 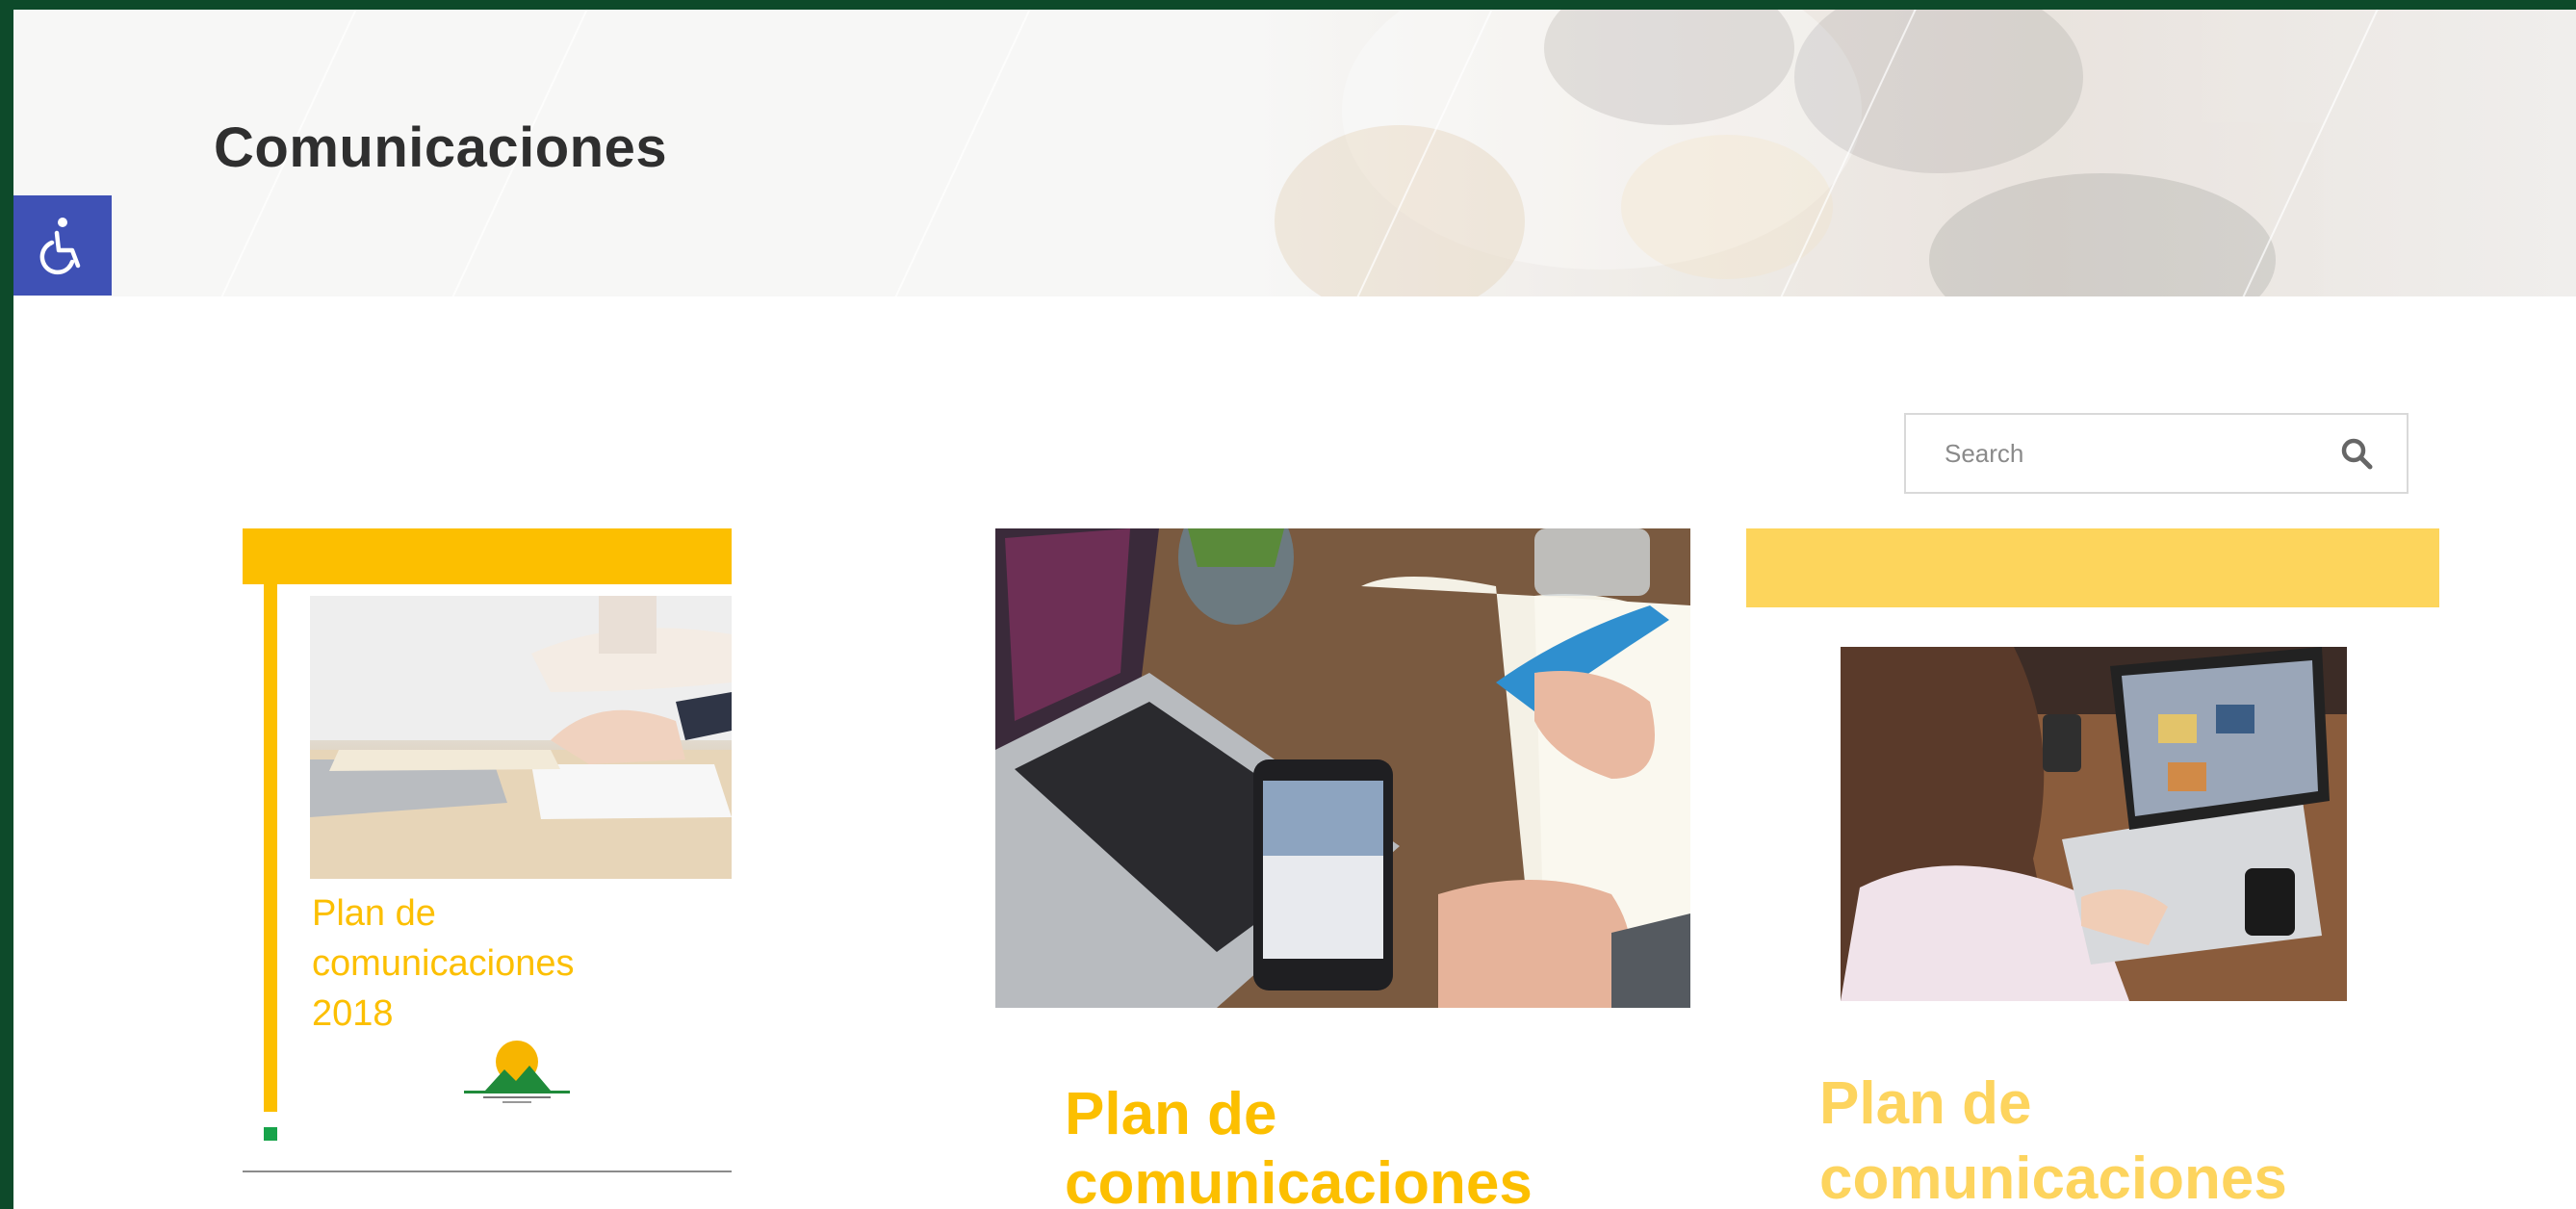 What do you see at coordinates (444, 963) in the screenshot?
I see `cover-title-line: comunicaciones` at bounding box center [444, 963].